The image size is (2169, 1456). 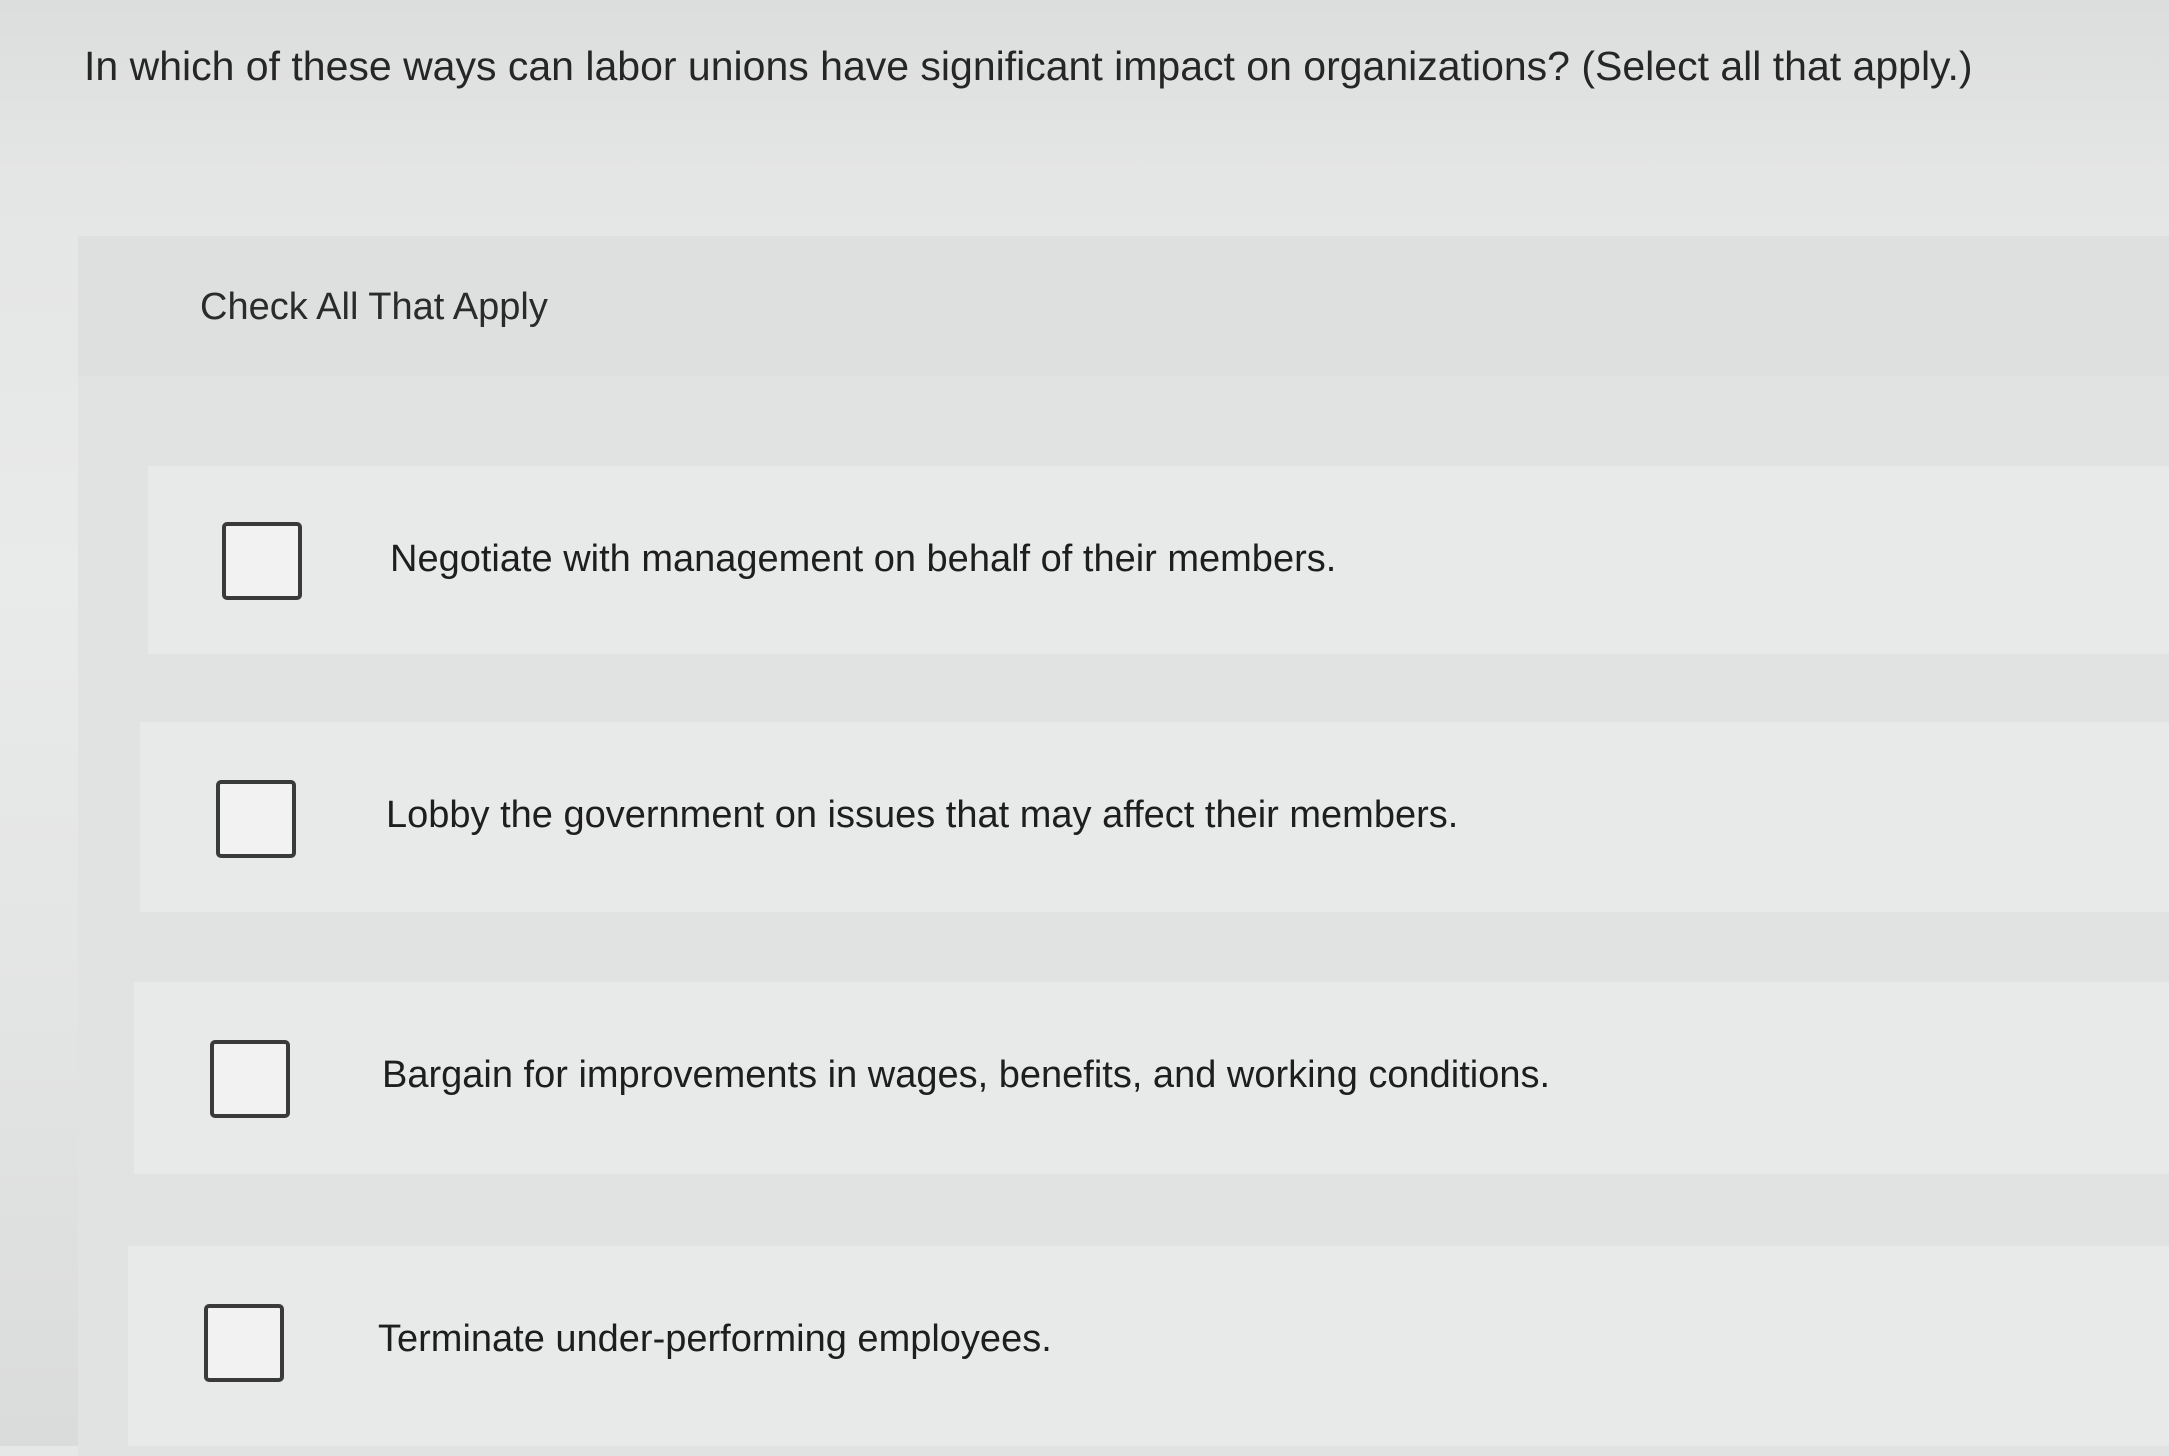 I want to click on option-terminate: Terminate under-performing employees., so click(x=1148, y=1346).